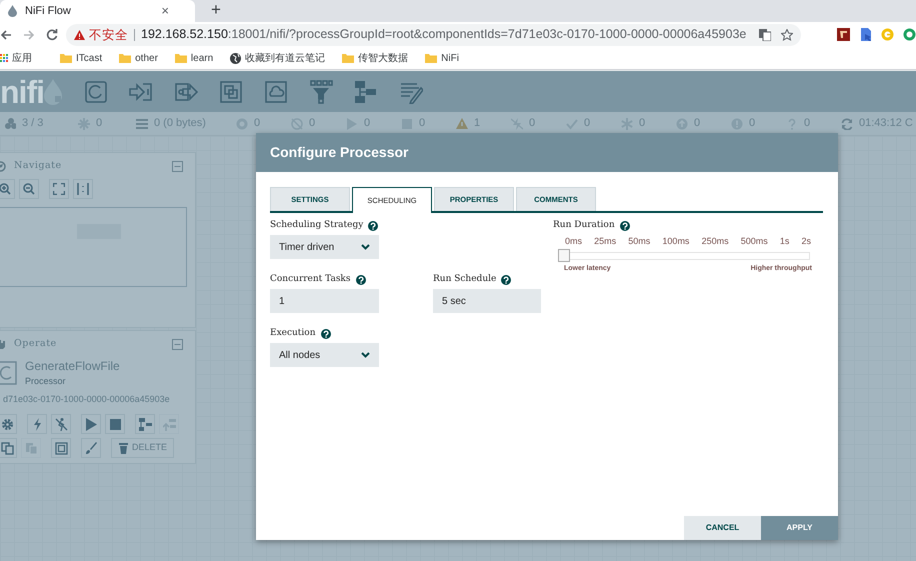 The width and height of the screenshot is (916, 561). I want to click on actual-size-button, so click(83, 189).